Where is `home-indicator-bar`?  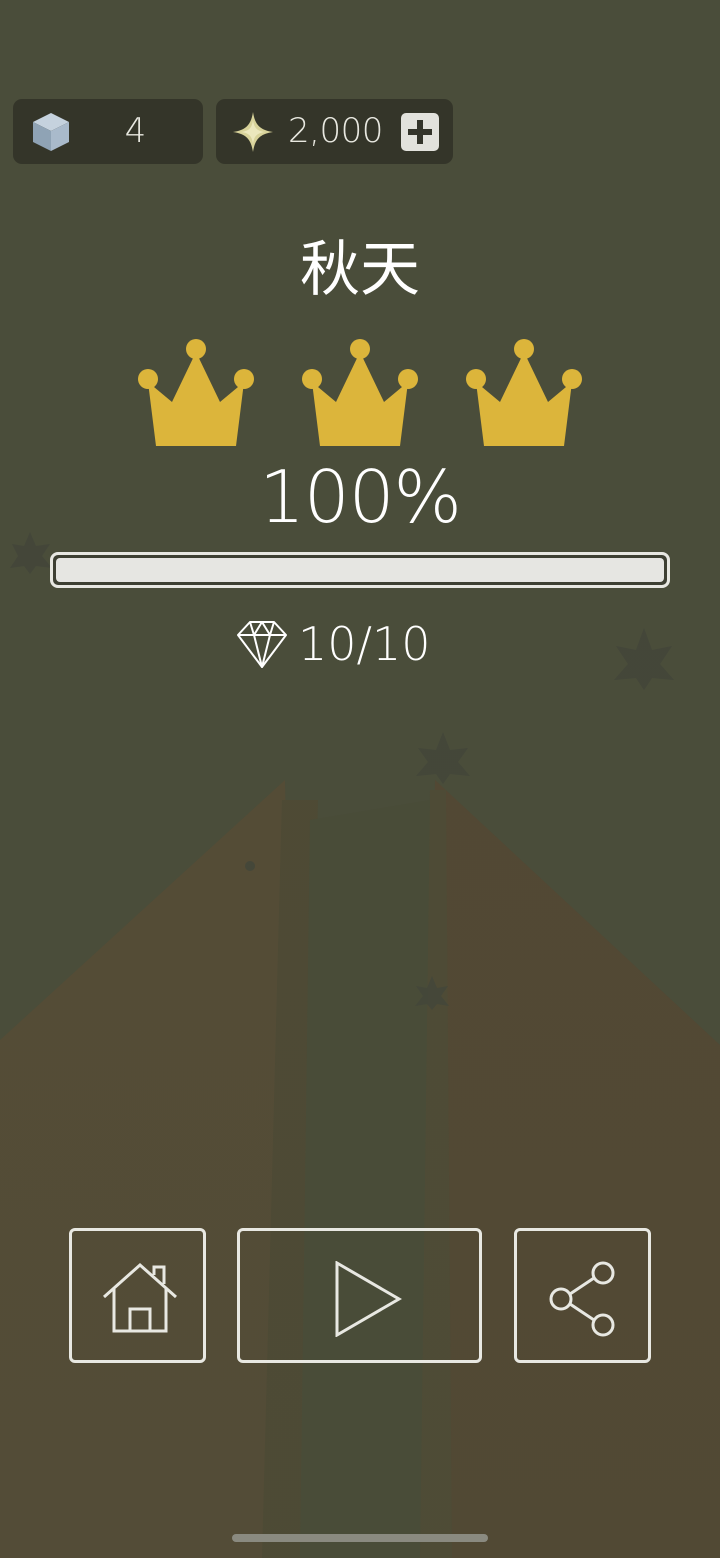
home-indicator-bar is located at coordinates (360, 1538).